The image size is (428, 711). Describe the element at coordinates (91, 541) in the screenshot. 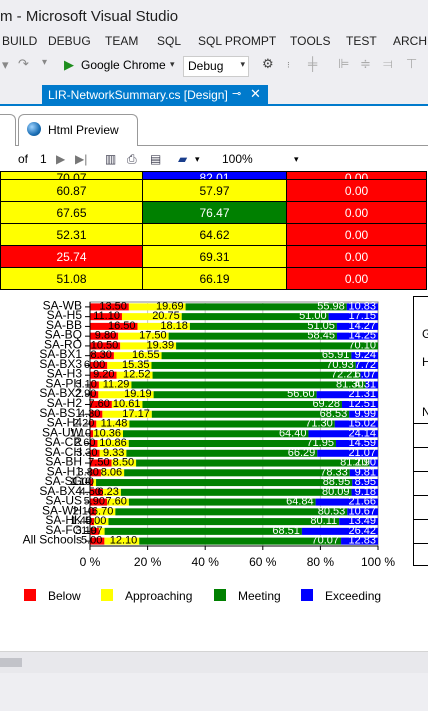

I see `data-label: 5.00` at that location.